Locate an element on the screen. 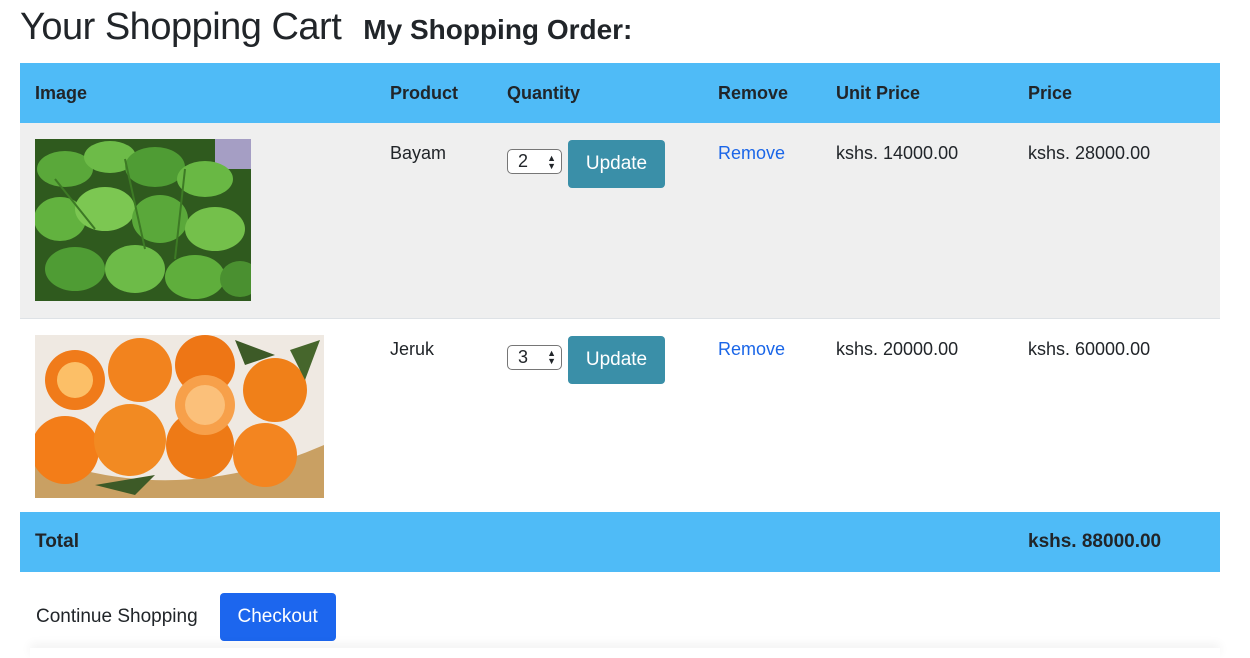  page-title: Your Shopping Cart is located at coordinates (181, 27).